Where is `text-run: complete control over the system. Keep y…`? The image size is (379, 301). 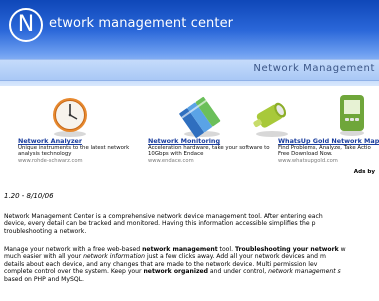
text-run: complete control over the system. Keep y… is located at coordinates (74, 272).